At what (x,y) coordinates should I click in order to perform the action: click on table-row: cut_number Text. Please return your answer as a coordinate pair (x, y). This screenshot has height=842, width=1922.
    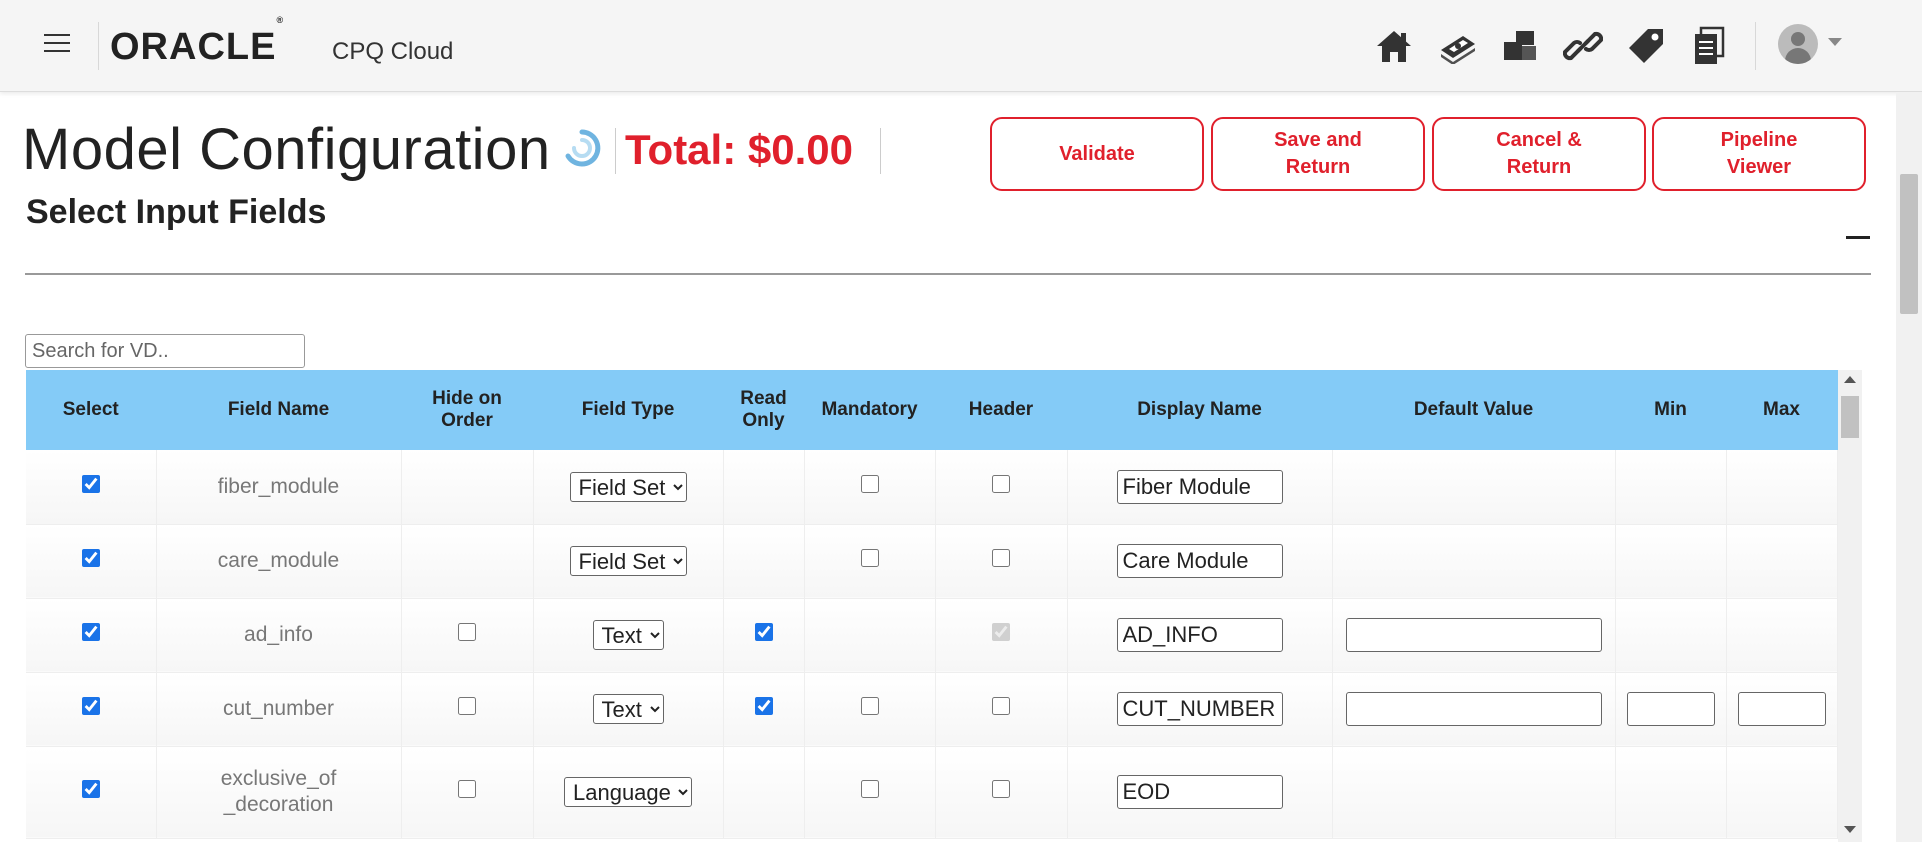
    Looking at the image, I should click on (932, 709).